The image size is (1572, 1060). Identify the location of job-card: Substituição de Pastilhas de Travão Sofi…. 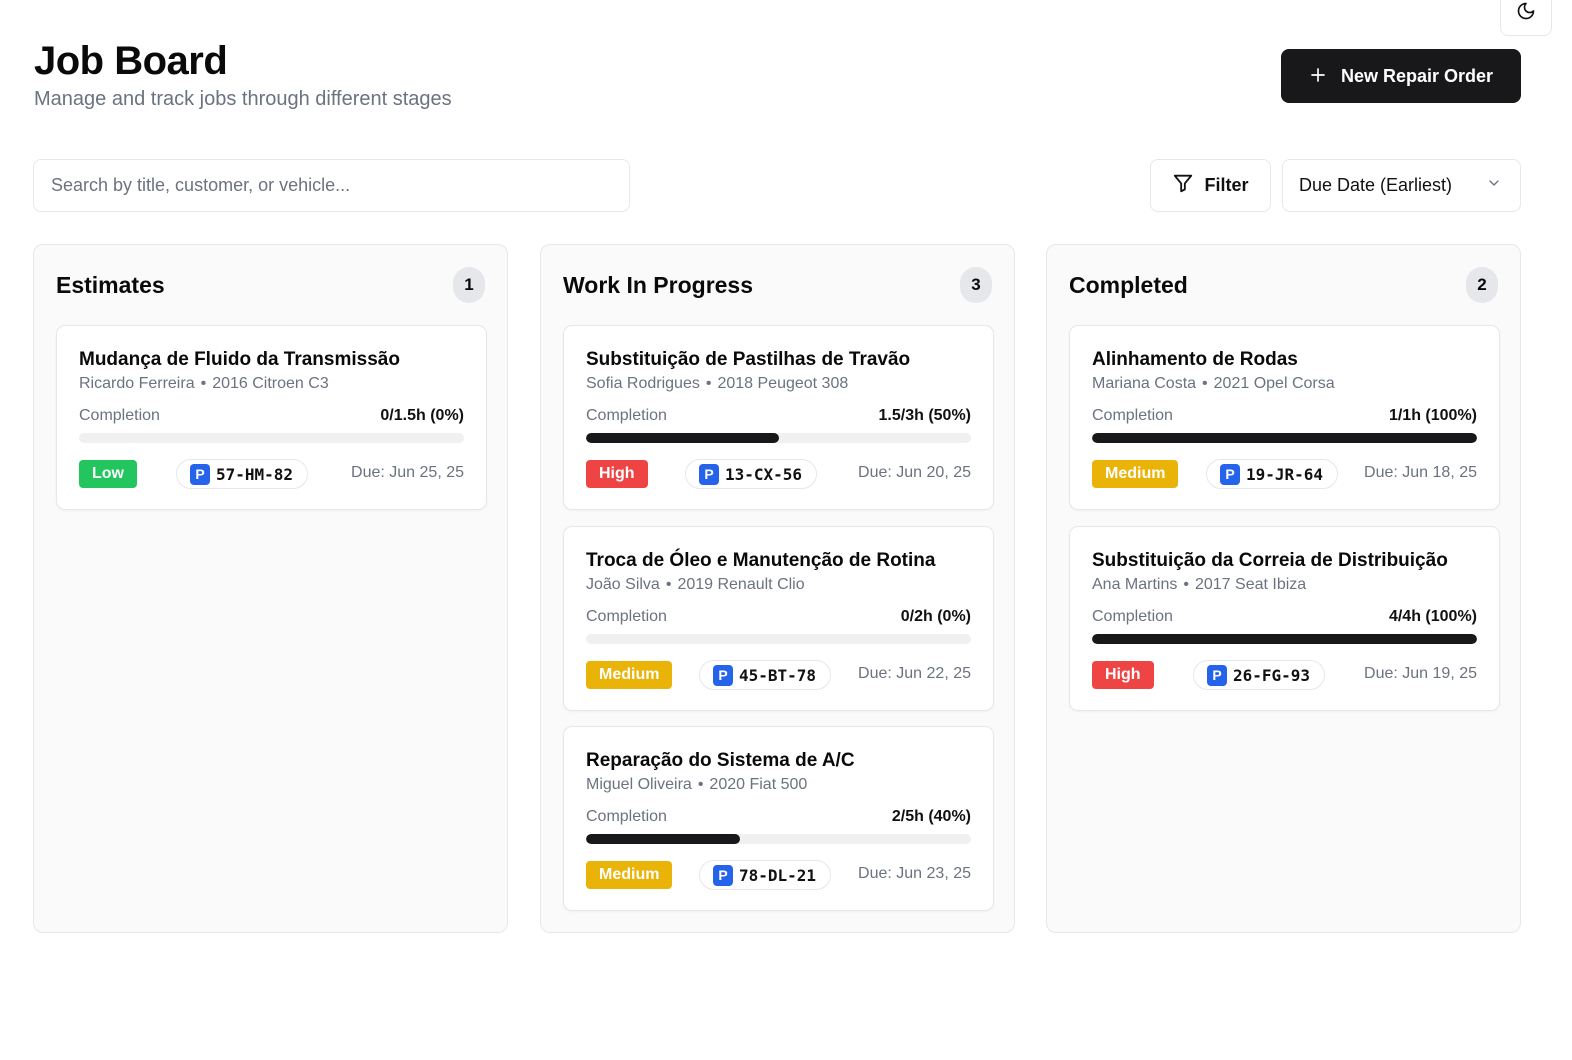
(778, 417).